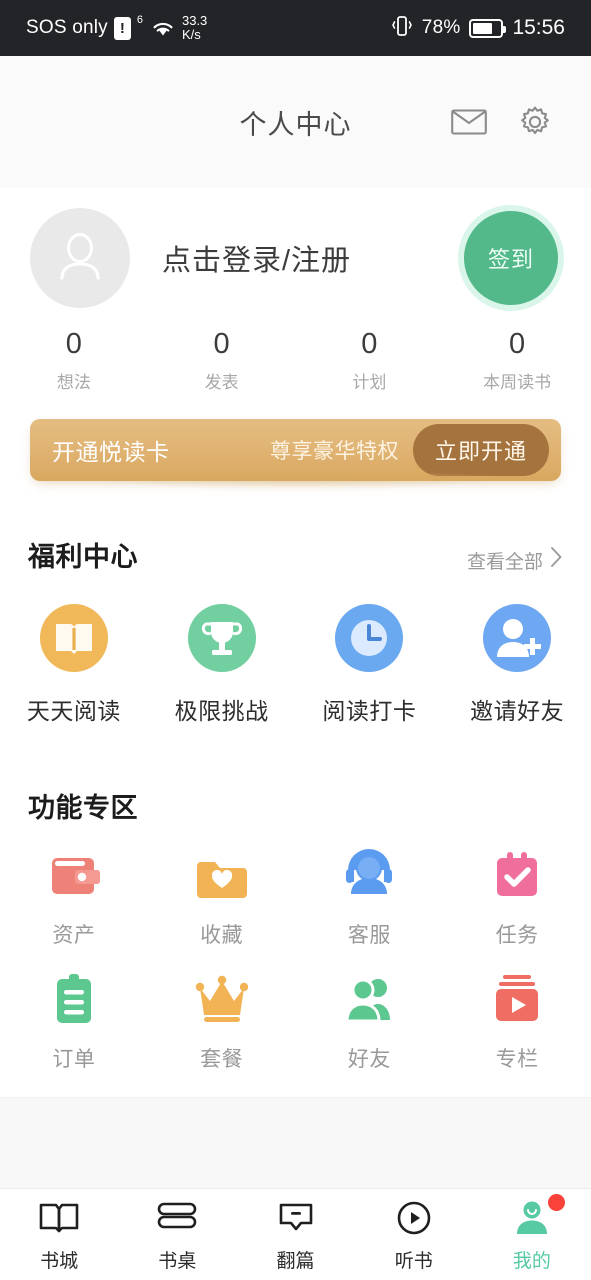  What do you see at coordinates (517, 875) in the screenshot?
I see `calendar-check-icon` at bounding box center [517, 875].